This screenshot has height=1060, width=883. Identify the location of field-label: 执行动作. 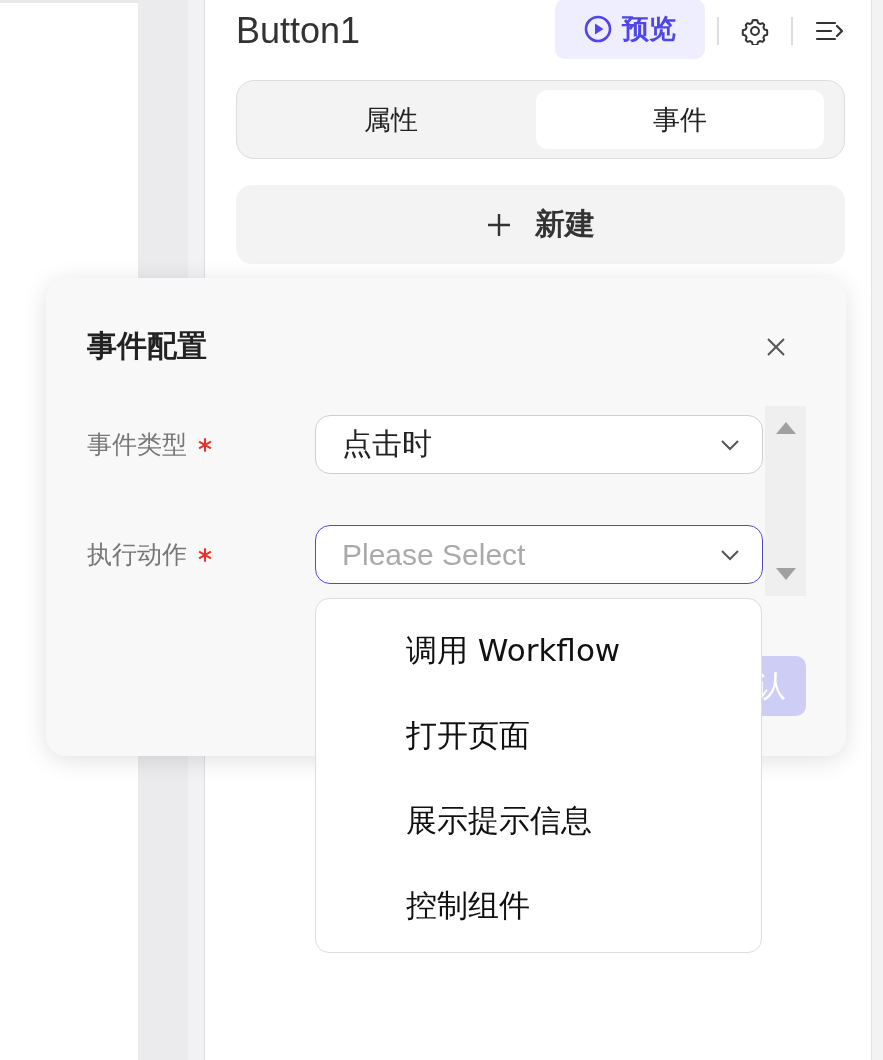
(137, 555).